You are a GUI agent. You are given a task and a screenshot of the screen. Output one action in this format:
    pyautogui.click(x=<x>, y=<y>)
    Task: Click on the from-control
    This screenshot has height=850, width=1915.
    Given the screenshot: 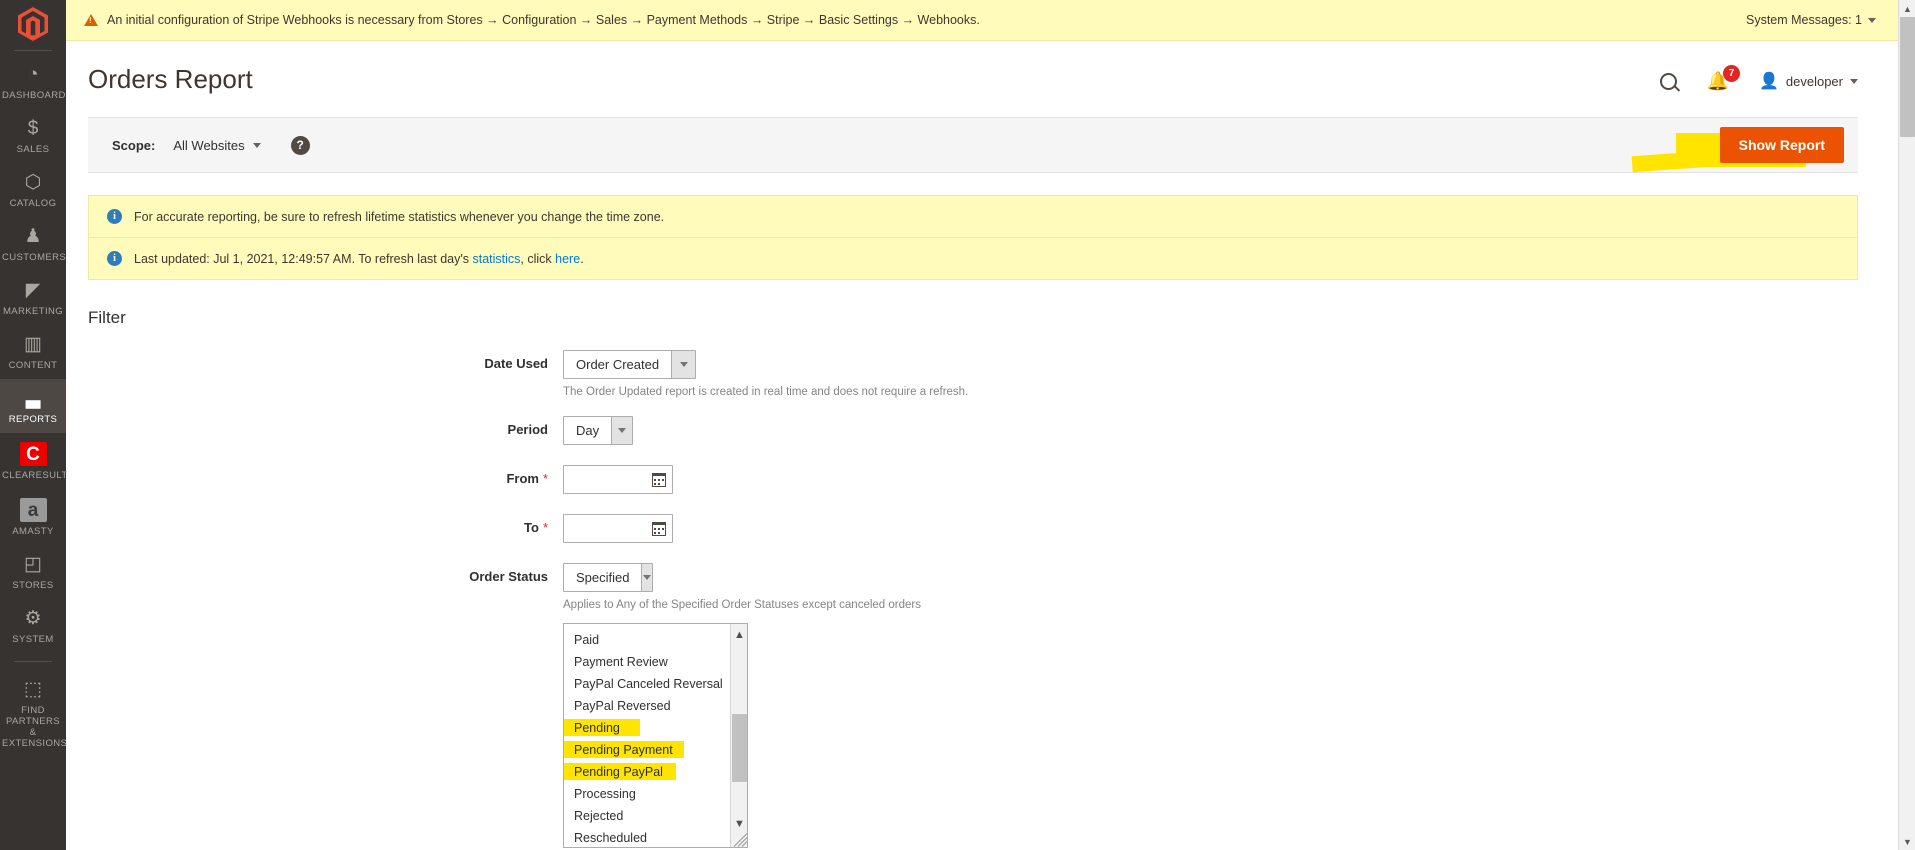 What is the action you would take?
    pyautogui.click(x=618, y=479)
    